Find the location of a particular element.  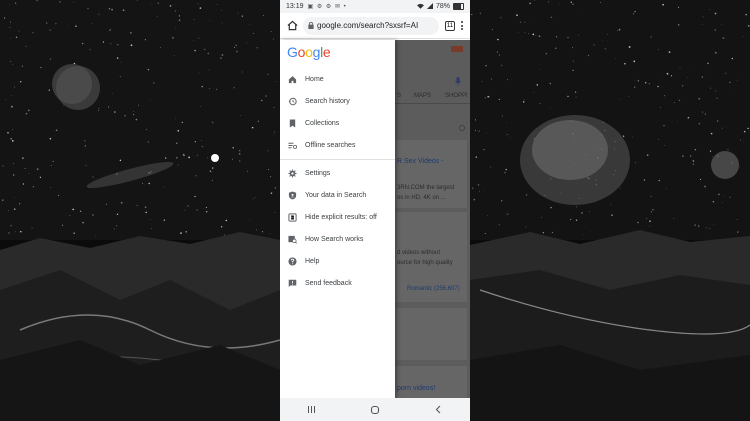

menu-item-label: Hide explicit results: off is located at coordinates (341, 217).